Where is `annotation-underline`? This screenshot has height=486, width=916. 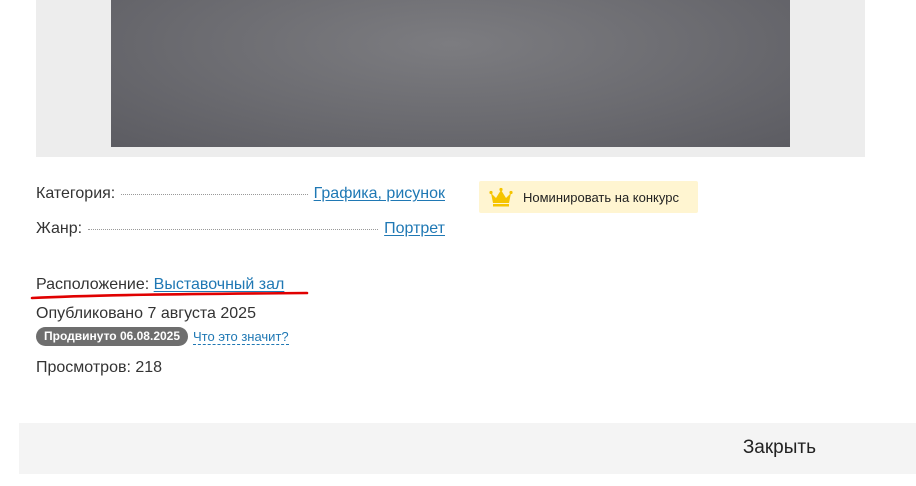 annotation-underline is located at coordinates (169, 295).